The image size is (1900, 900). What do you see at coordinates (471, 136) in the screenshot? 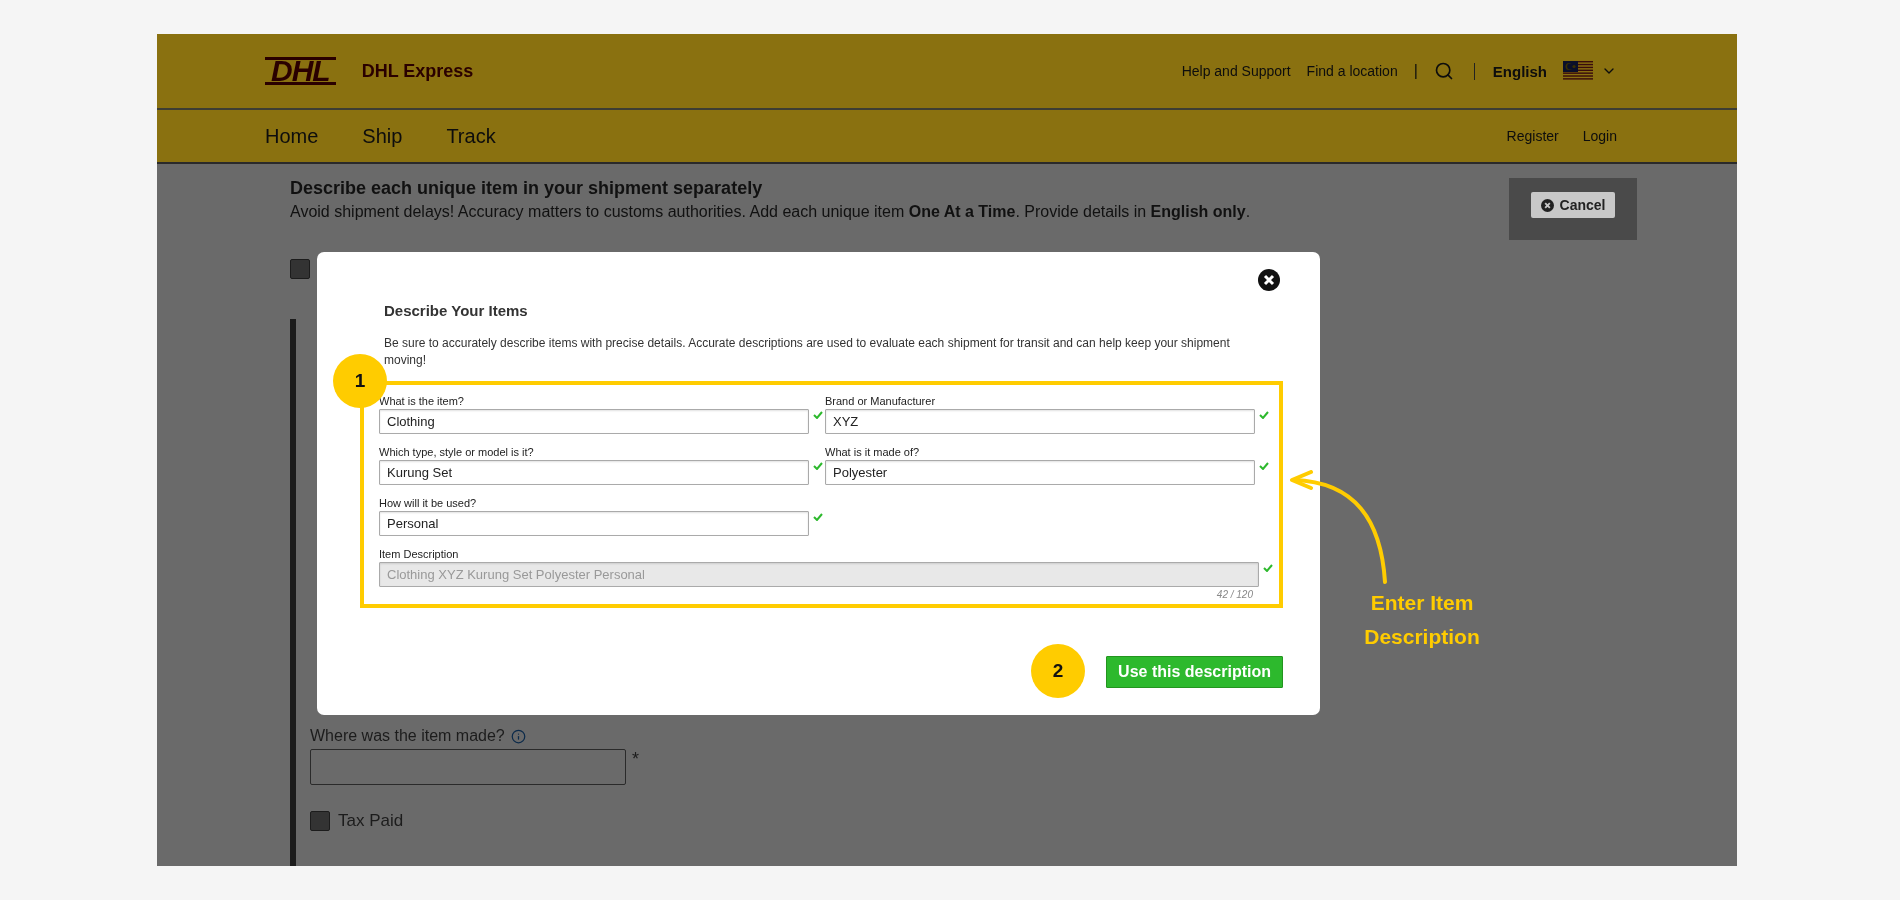
I see `nav-link: Track` at bounding box center [471, 136].